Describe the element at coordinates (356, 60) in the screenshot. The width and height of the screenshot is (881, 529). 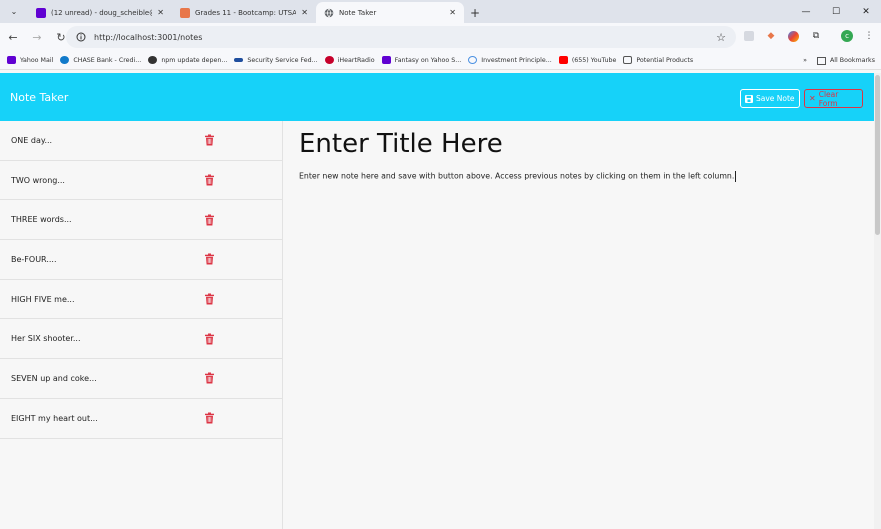
I see `bookmark-label: iHeartRadio` at that location.